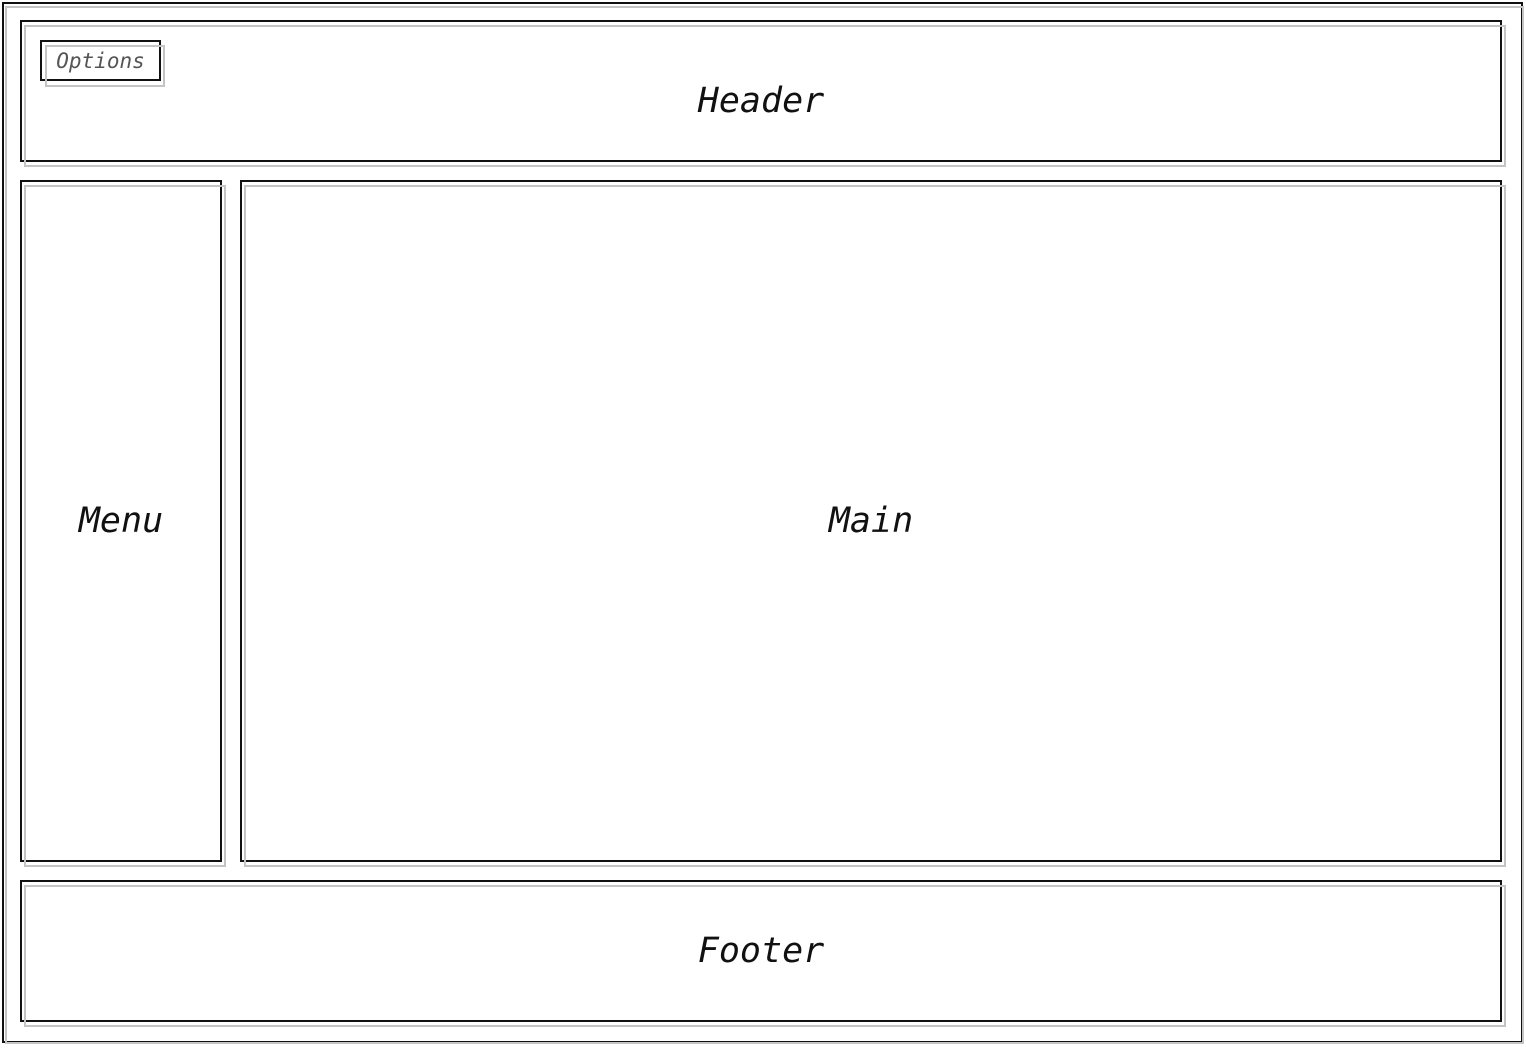 The image size is (1526, 1048). I want to click on header-title: Header, so click(761, 101).